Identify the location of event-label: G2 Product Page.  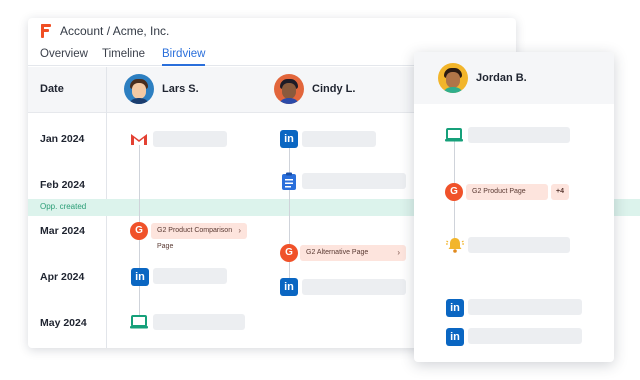
(499, 191).